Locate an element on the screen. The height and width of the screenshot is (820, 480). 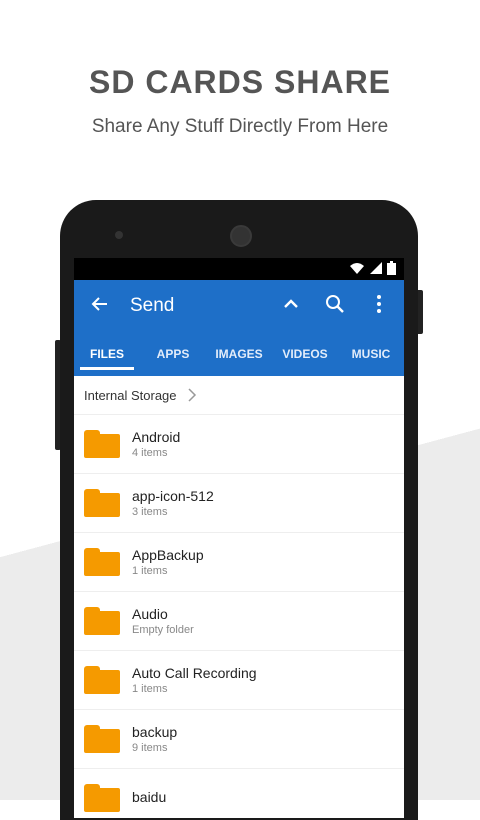
signal-icon is located at coordinates (376, 268).